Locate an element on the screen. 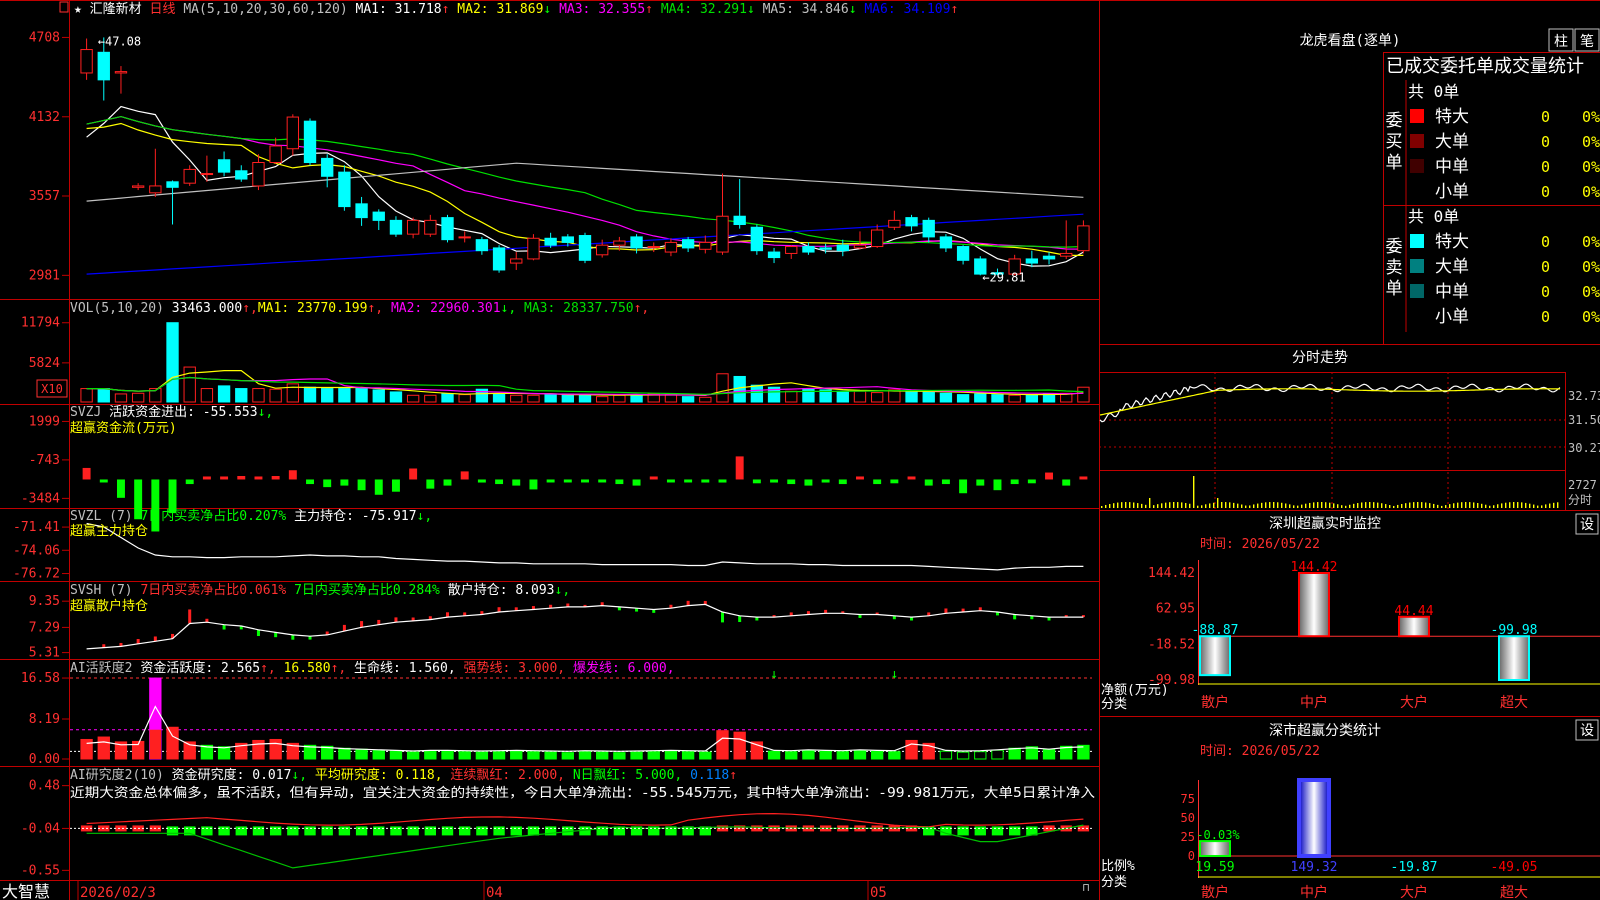  cls-bar is located at coordinates (1314, 818).